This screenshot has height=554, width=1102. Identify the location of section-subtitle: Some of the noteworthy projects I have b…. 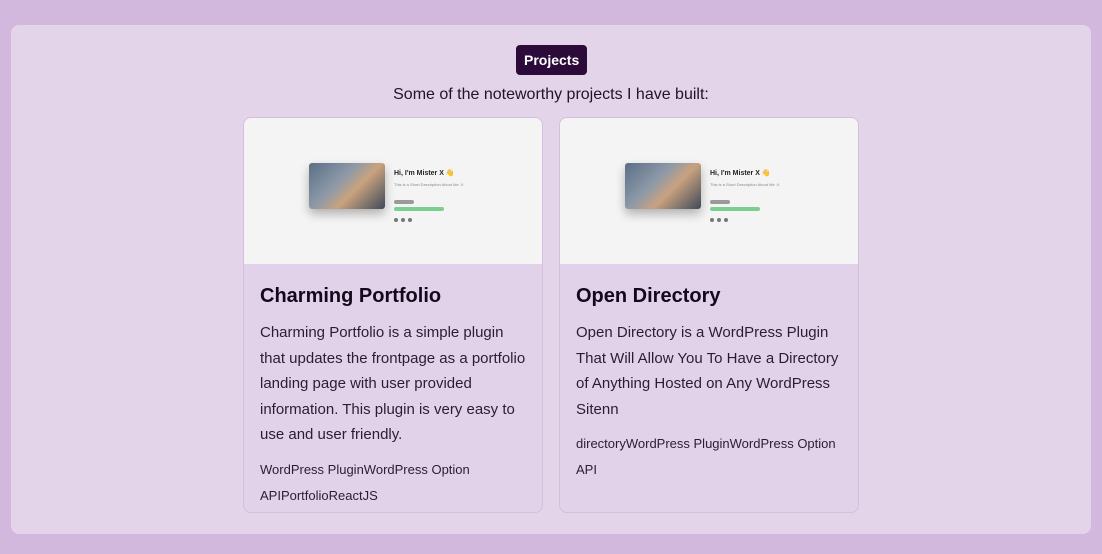
(551, 94).